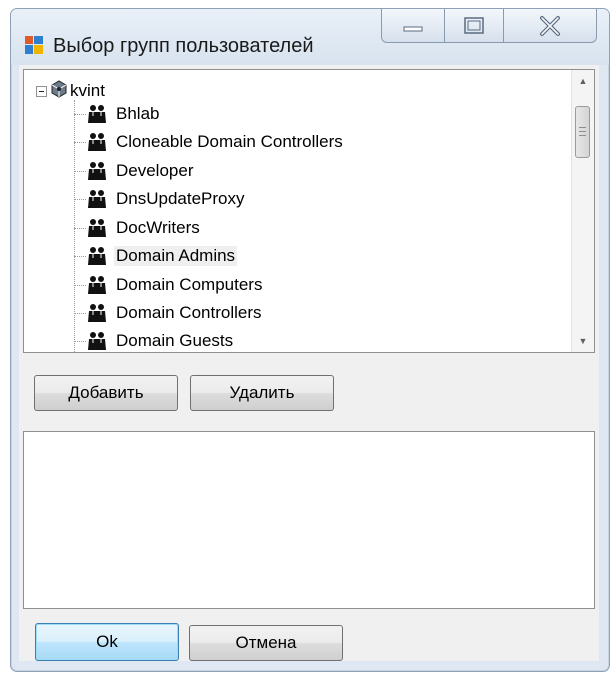 The height and width of the screenshot is (679, 615). What do you see at coordinates (189, 284) in the screenshot?
I see `tree-item-label: Domain Computers` at bounding box center [189, 284].